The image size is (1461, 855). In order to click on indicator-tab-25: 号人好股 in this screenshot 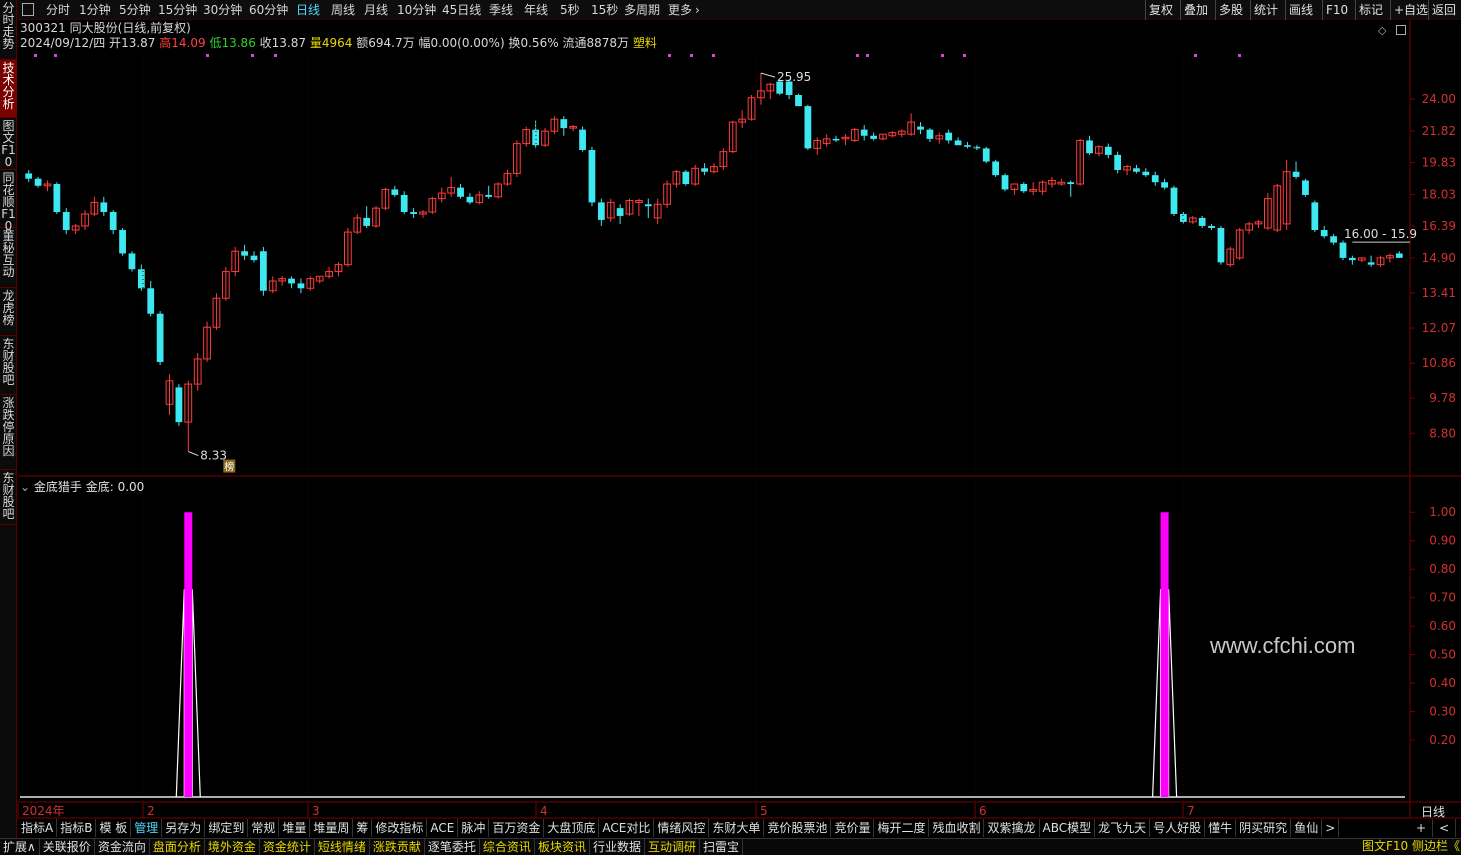, I will do `click(1178, 828)`.